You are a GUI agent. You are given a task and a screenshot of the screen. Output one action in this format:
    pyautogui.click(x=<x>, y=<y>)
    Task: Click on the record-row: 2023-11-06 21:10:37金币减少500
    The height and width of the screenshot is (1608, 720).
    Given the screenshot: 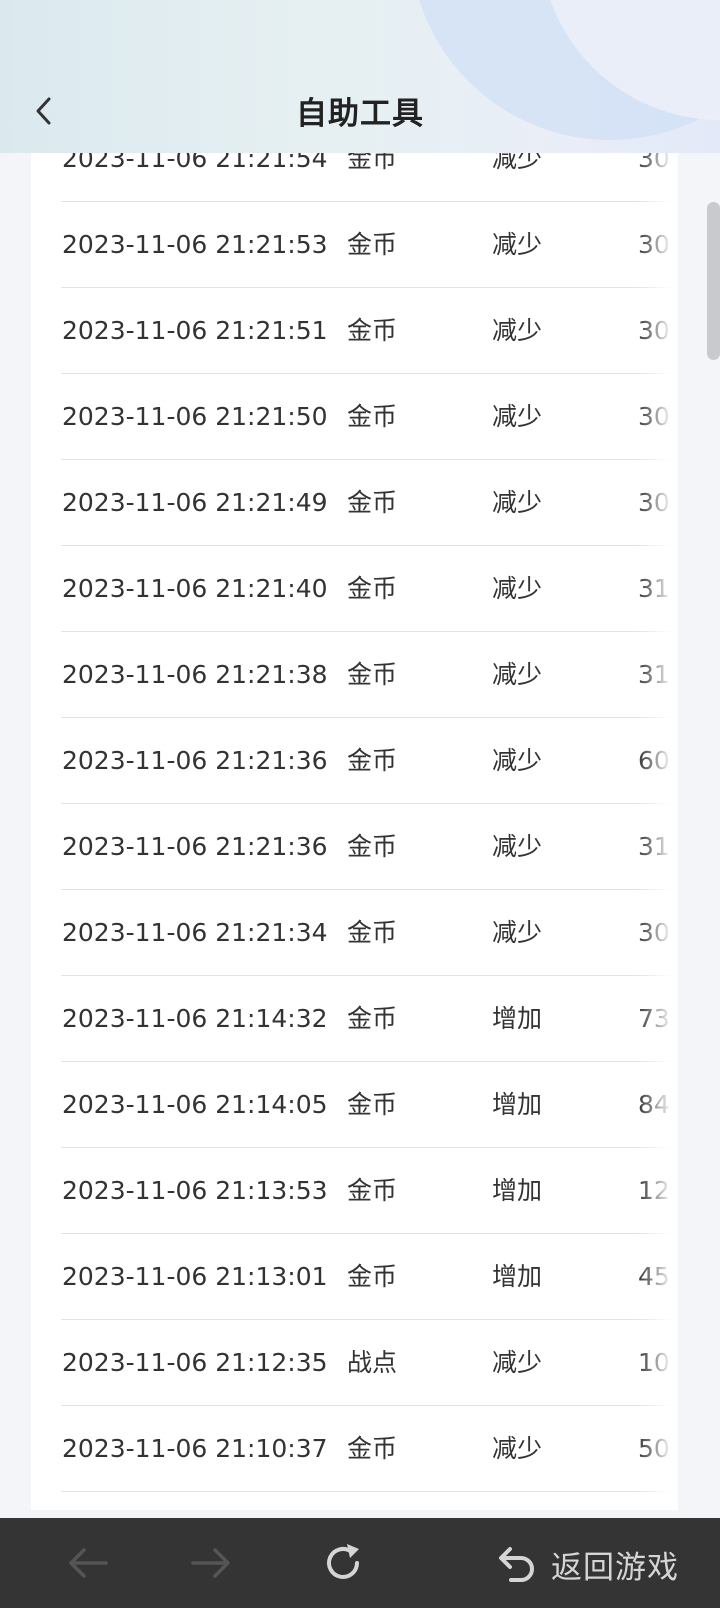 What is the action you would take?
    pyautogui.click(x=354, y=1449)
    